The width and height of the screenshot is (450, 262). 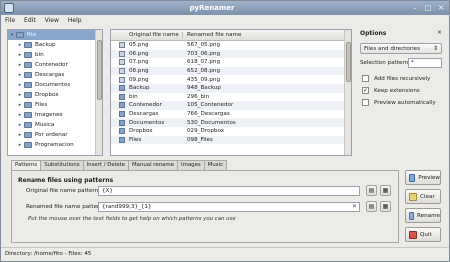 I want to click on menu-edit: Edit, so click(x=30, y=20).